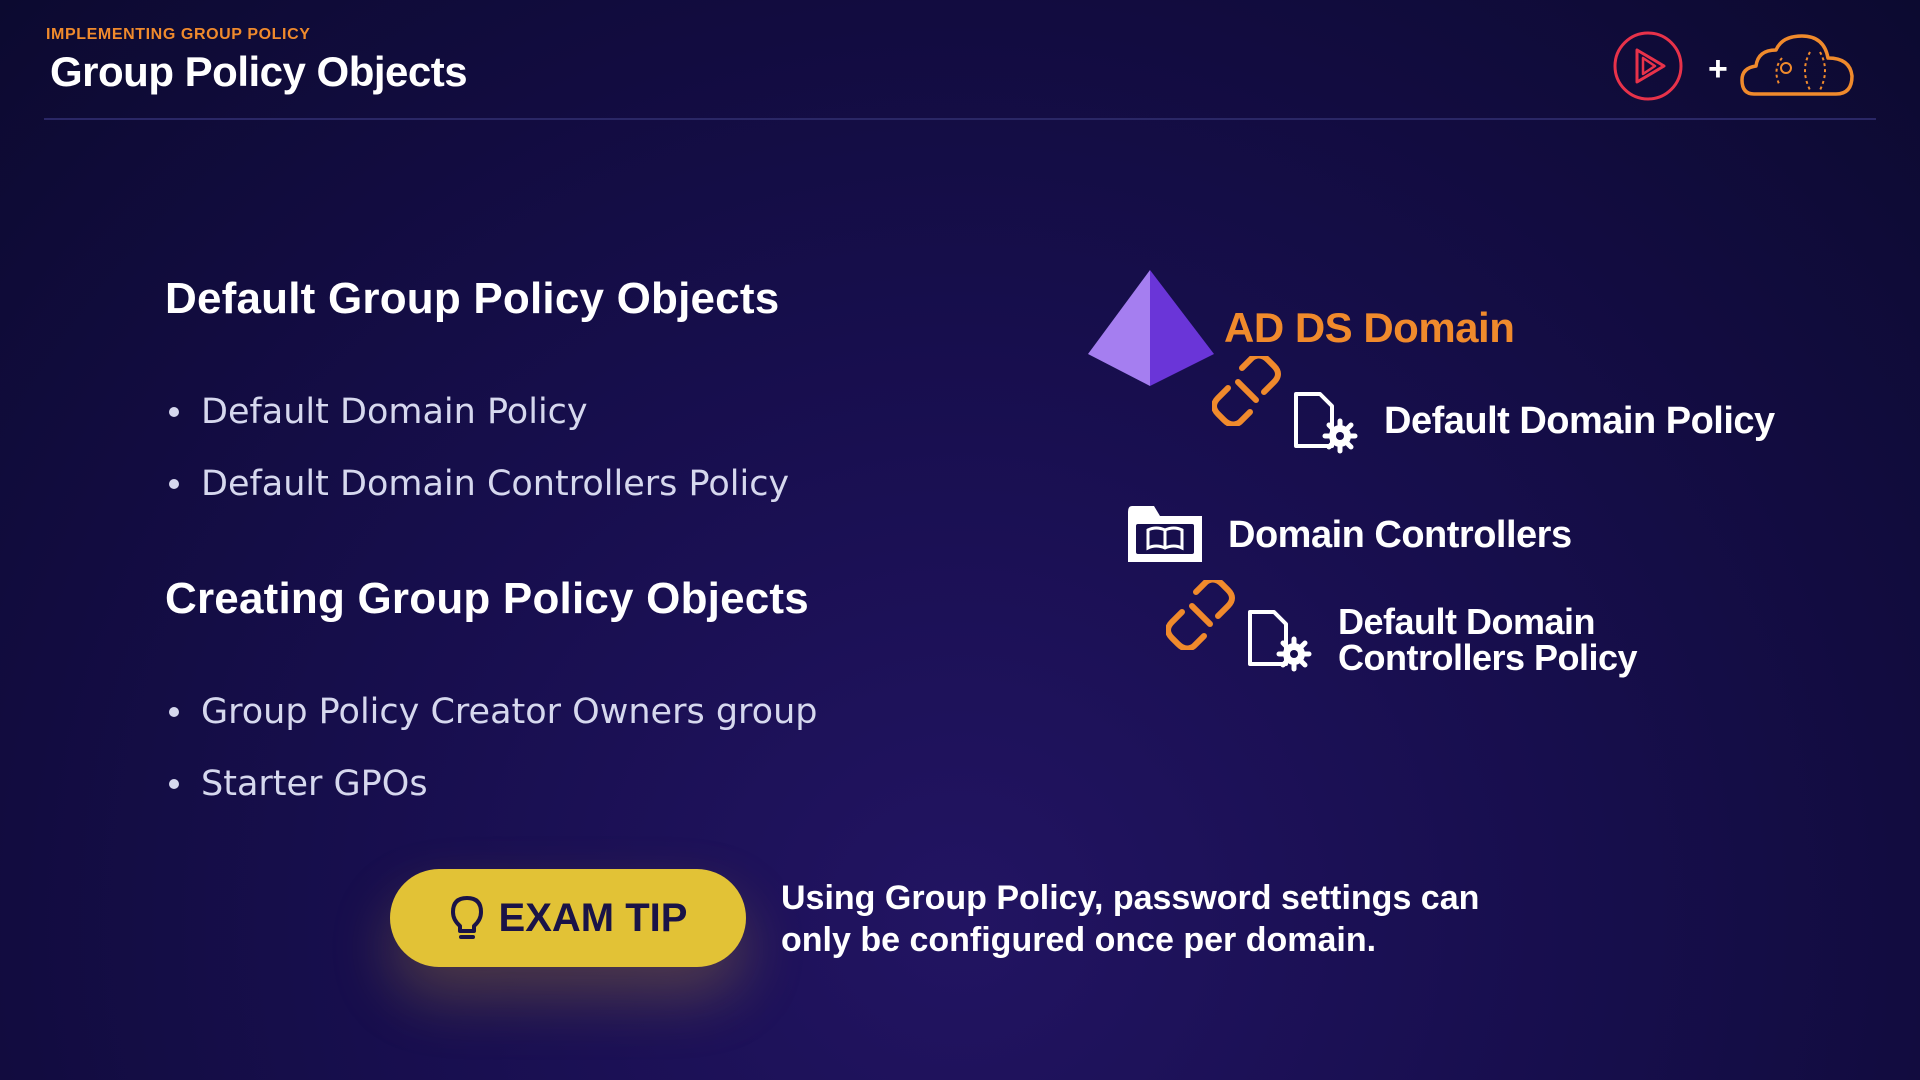 The image size is (1920, 1080). What do you see at coordinates (259, 71) in the screenshot?
I see `page-title: Group Policy Objects` at bounding box center [259, 71].